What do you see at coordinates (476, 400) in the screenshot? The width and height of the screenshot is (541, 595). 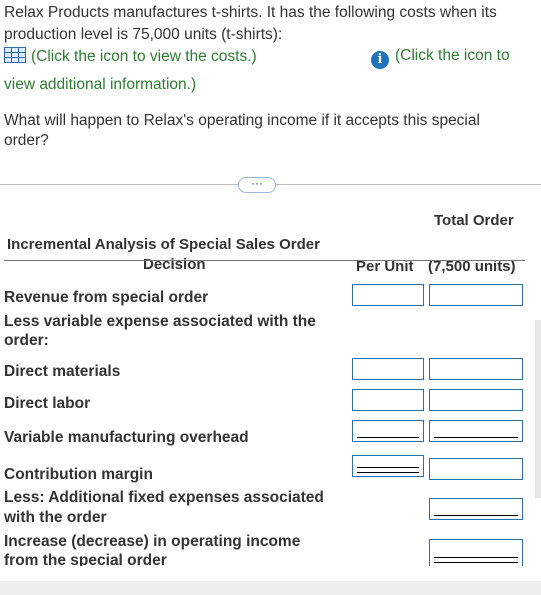 I see `direct-labor-total-input` at bounding box center [476, 400].